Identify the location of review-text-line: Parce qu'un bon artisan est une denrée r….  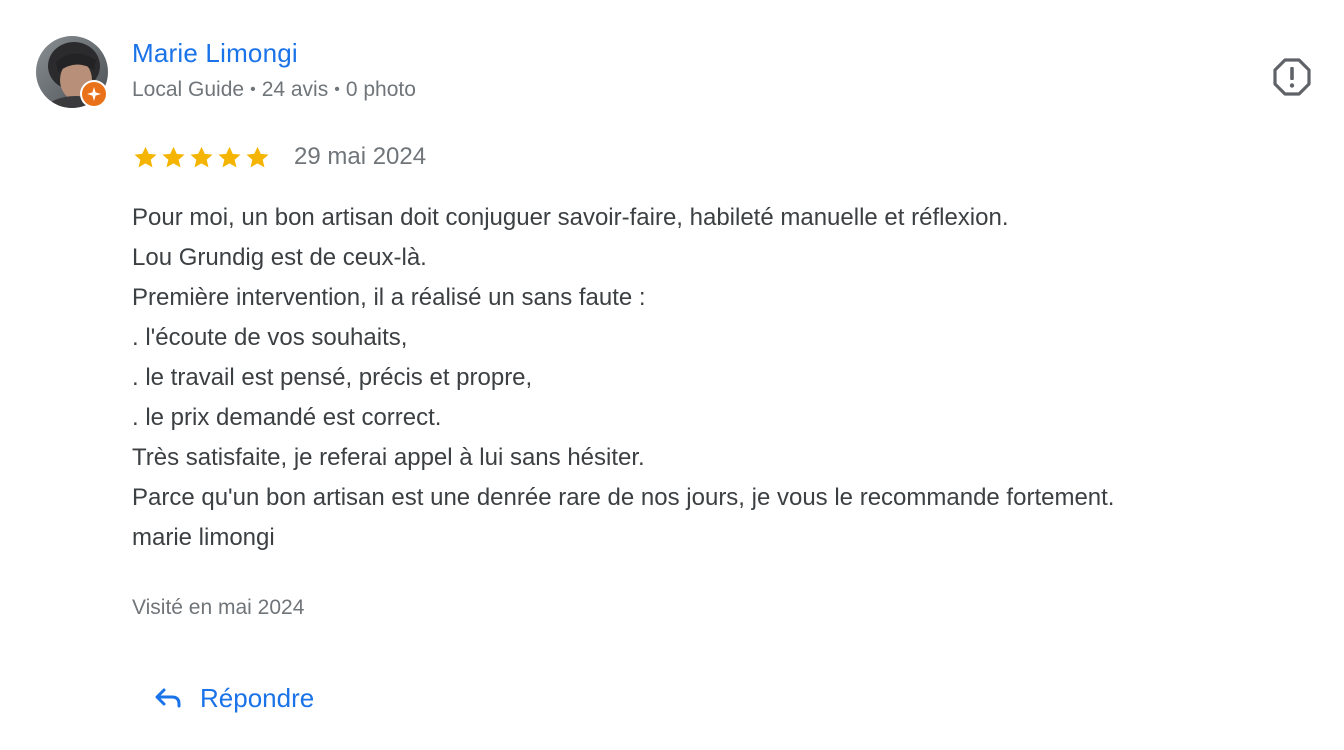
(623, 497).